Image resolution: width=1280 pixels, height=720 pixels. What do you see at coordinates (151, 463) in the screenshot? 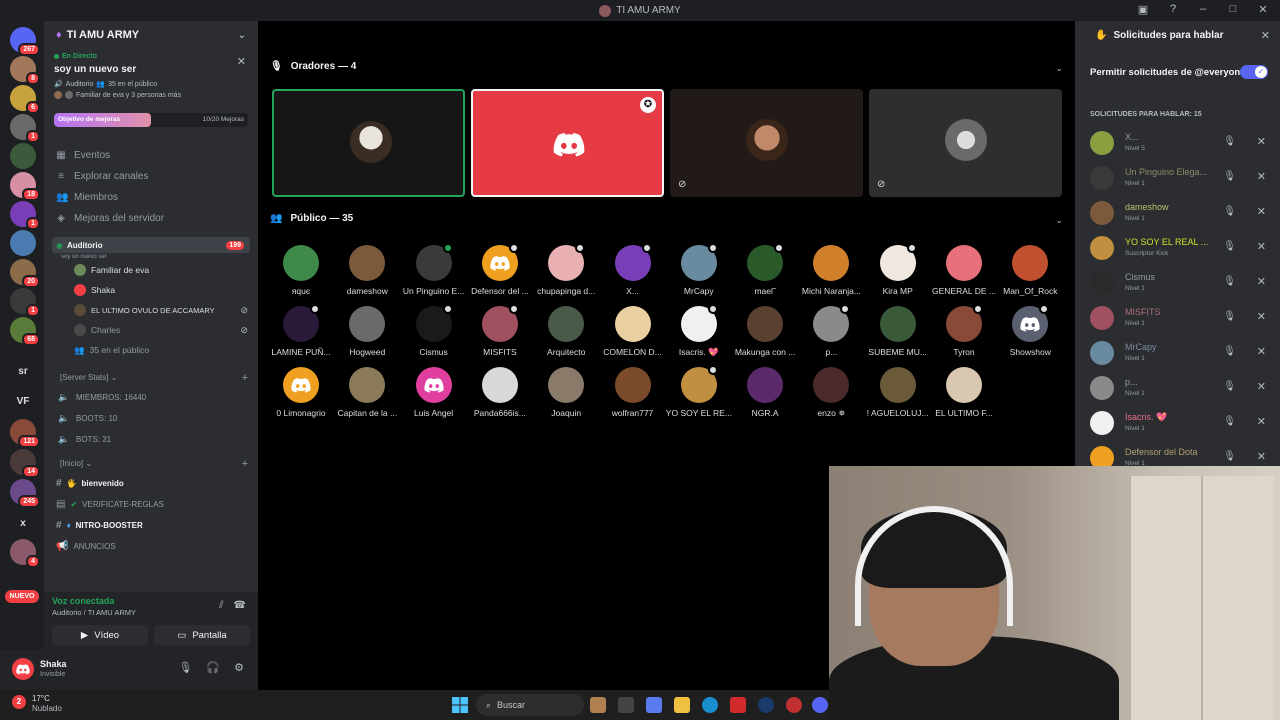
I see `category-inicio: [Inicio] ⌄ +` at bounding box center [151, 463].